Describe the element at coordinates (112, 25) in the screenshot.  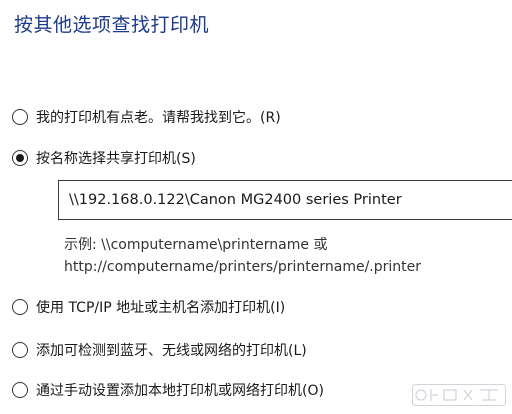
I see `page-title: 按其他选项查找打印机` at that location.